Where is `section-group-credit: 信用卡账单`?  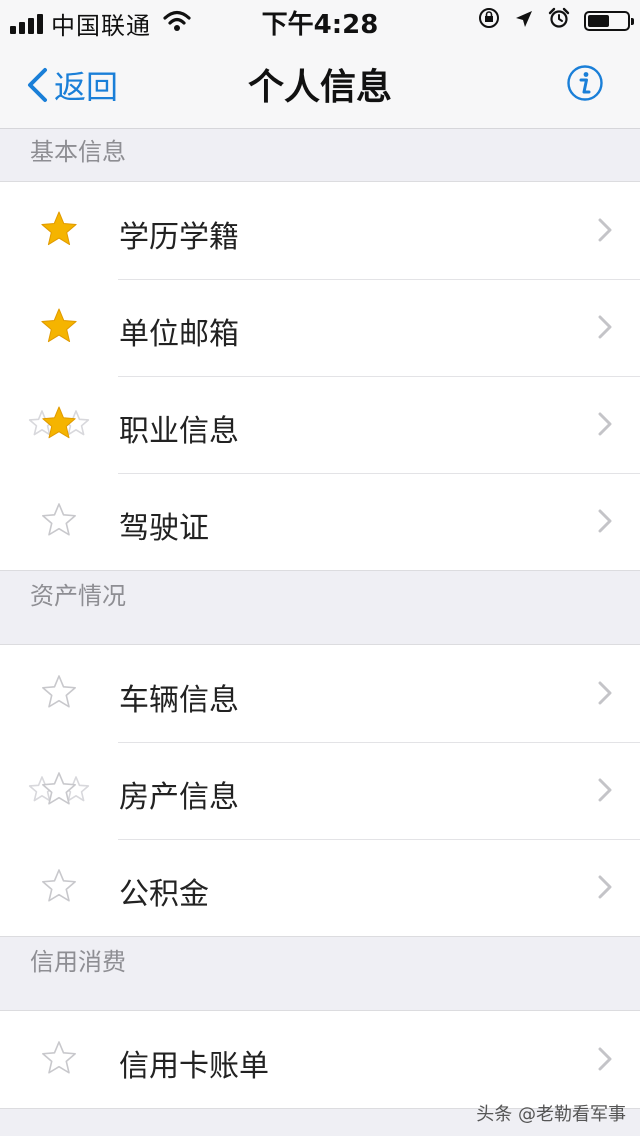
section-group-credit: 信用卡账单 is located at coordinates (320, 1059).